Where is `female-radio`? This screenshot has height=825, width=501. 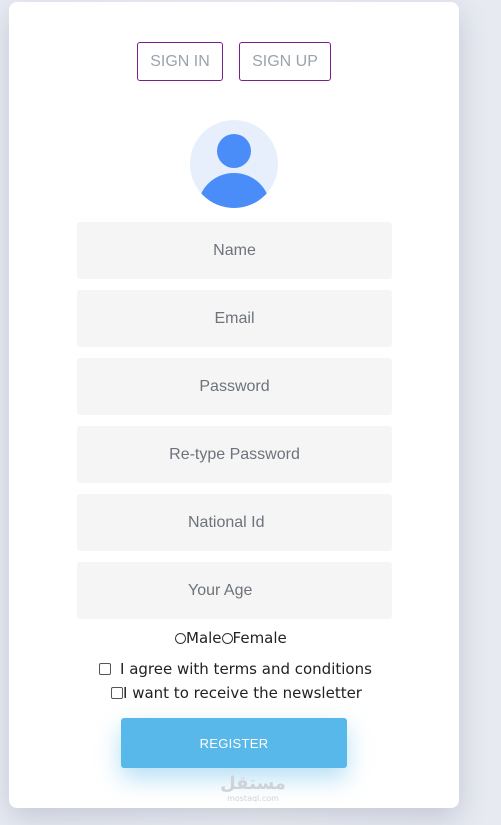 female-radio is located at coordinates (227, 638).